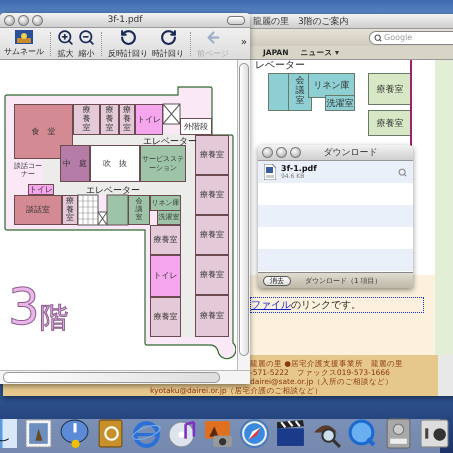  Describe the element at coordinates (168, 37) in the screenshot. I see `rotate-right-icon` at that location.